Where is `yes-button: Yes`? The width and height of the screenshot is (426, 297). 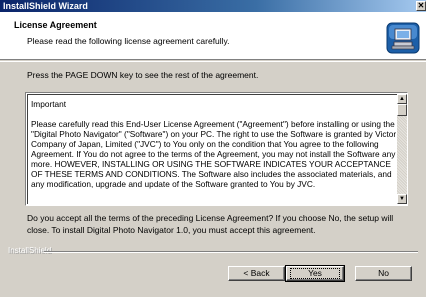
yes-button: Yes is located at coordinates (315, 273).